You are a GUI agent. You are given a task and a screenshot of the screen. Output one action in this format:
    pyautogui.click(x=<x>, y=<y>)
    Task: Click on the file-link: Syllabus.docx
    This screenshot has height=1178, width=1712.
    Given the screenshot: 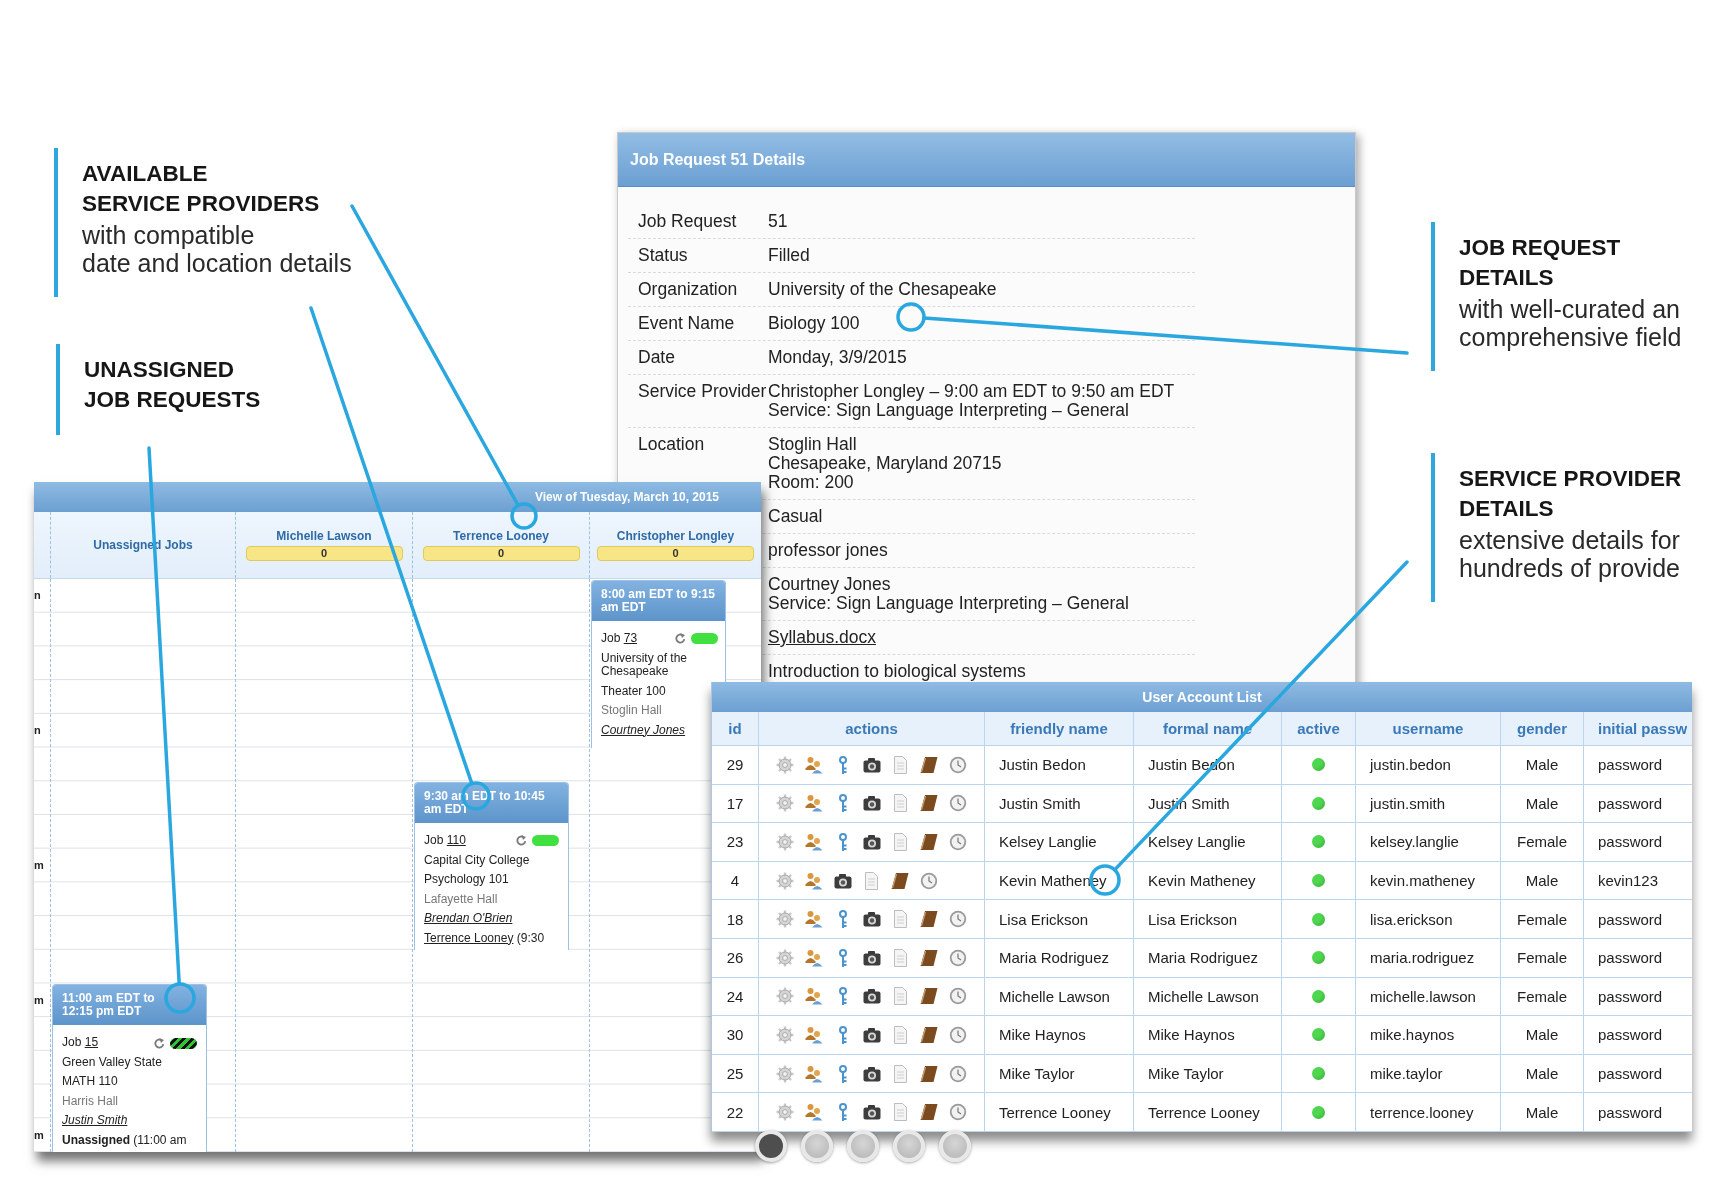 What is the action you would take?
    pyautogui.click(x=822, y=637)
    